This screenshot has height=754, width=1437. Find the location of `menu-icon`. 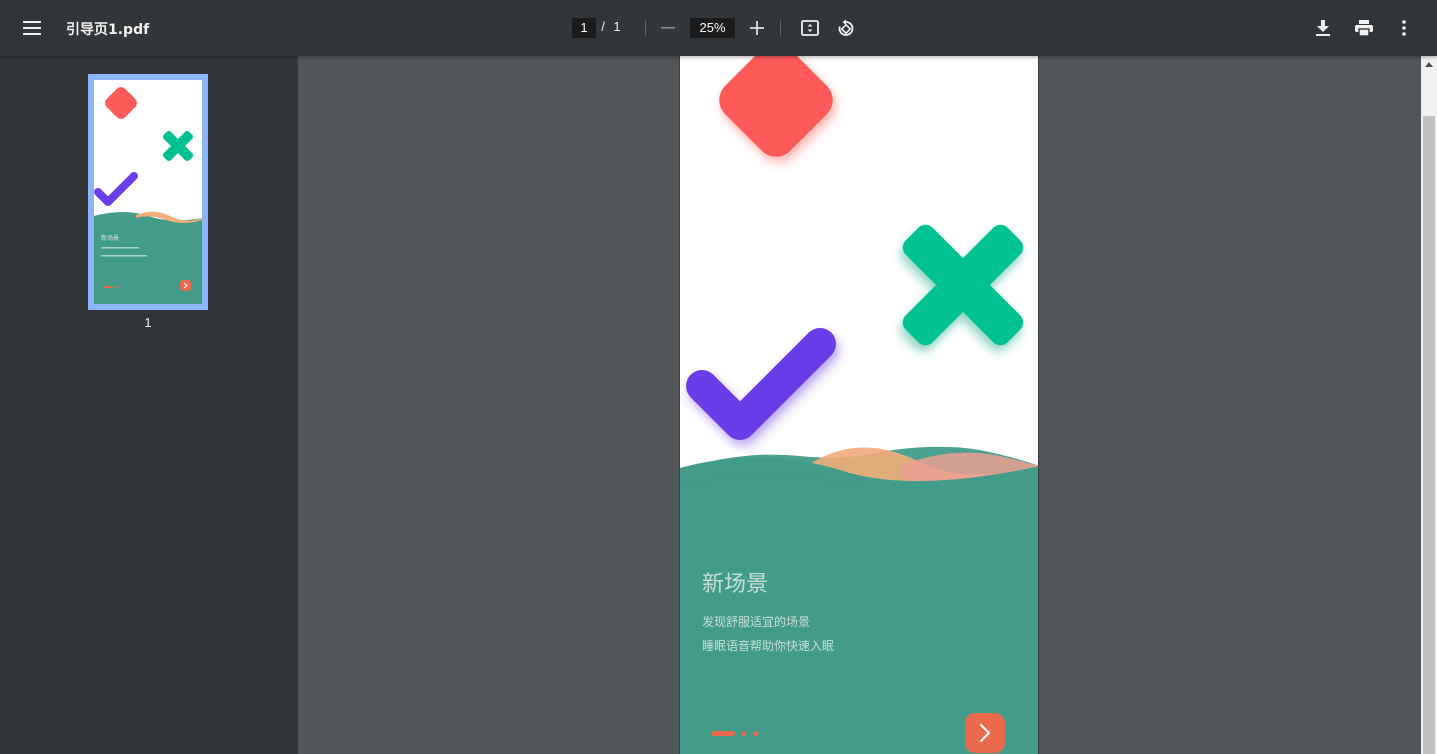

menu-icon is located at coordinates (32, 28).